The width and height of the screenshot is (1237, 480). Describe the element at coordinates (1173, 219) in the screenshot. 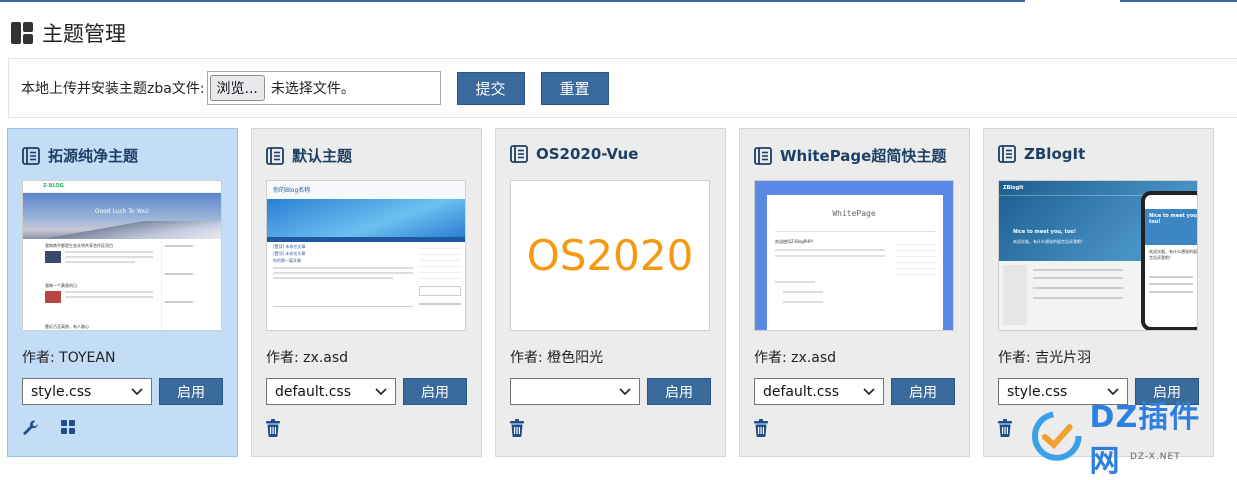

I see `preview-phone-hero: Nice to meet you, too!` at that location.